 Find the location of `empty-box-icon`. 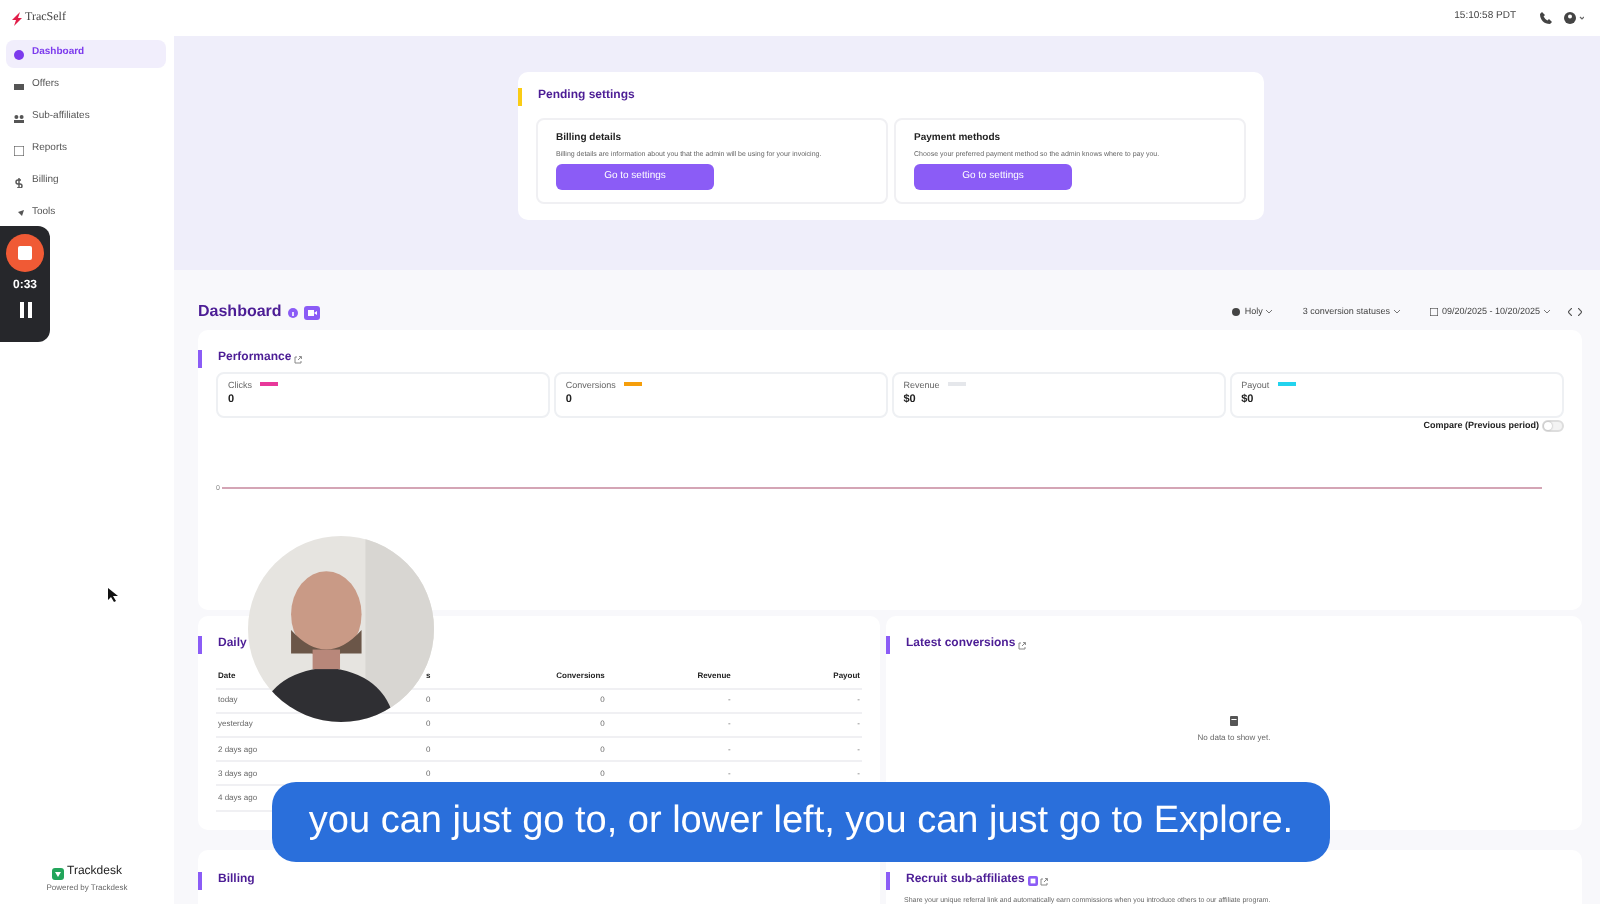

empty-box-icon is located at coordinates (1234, 720).